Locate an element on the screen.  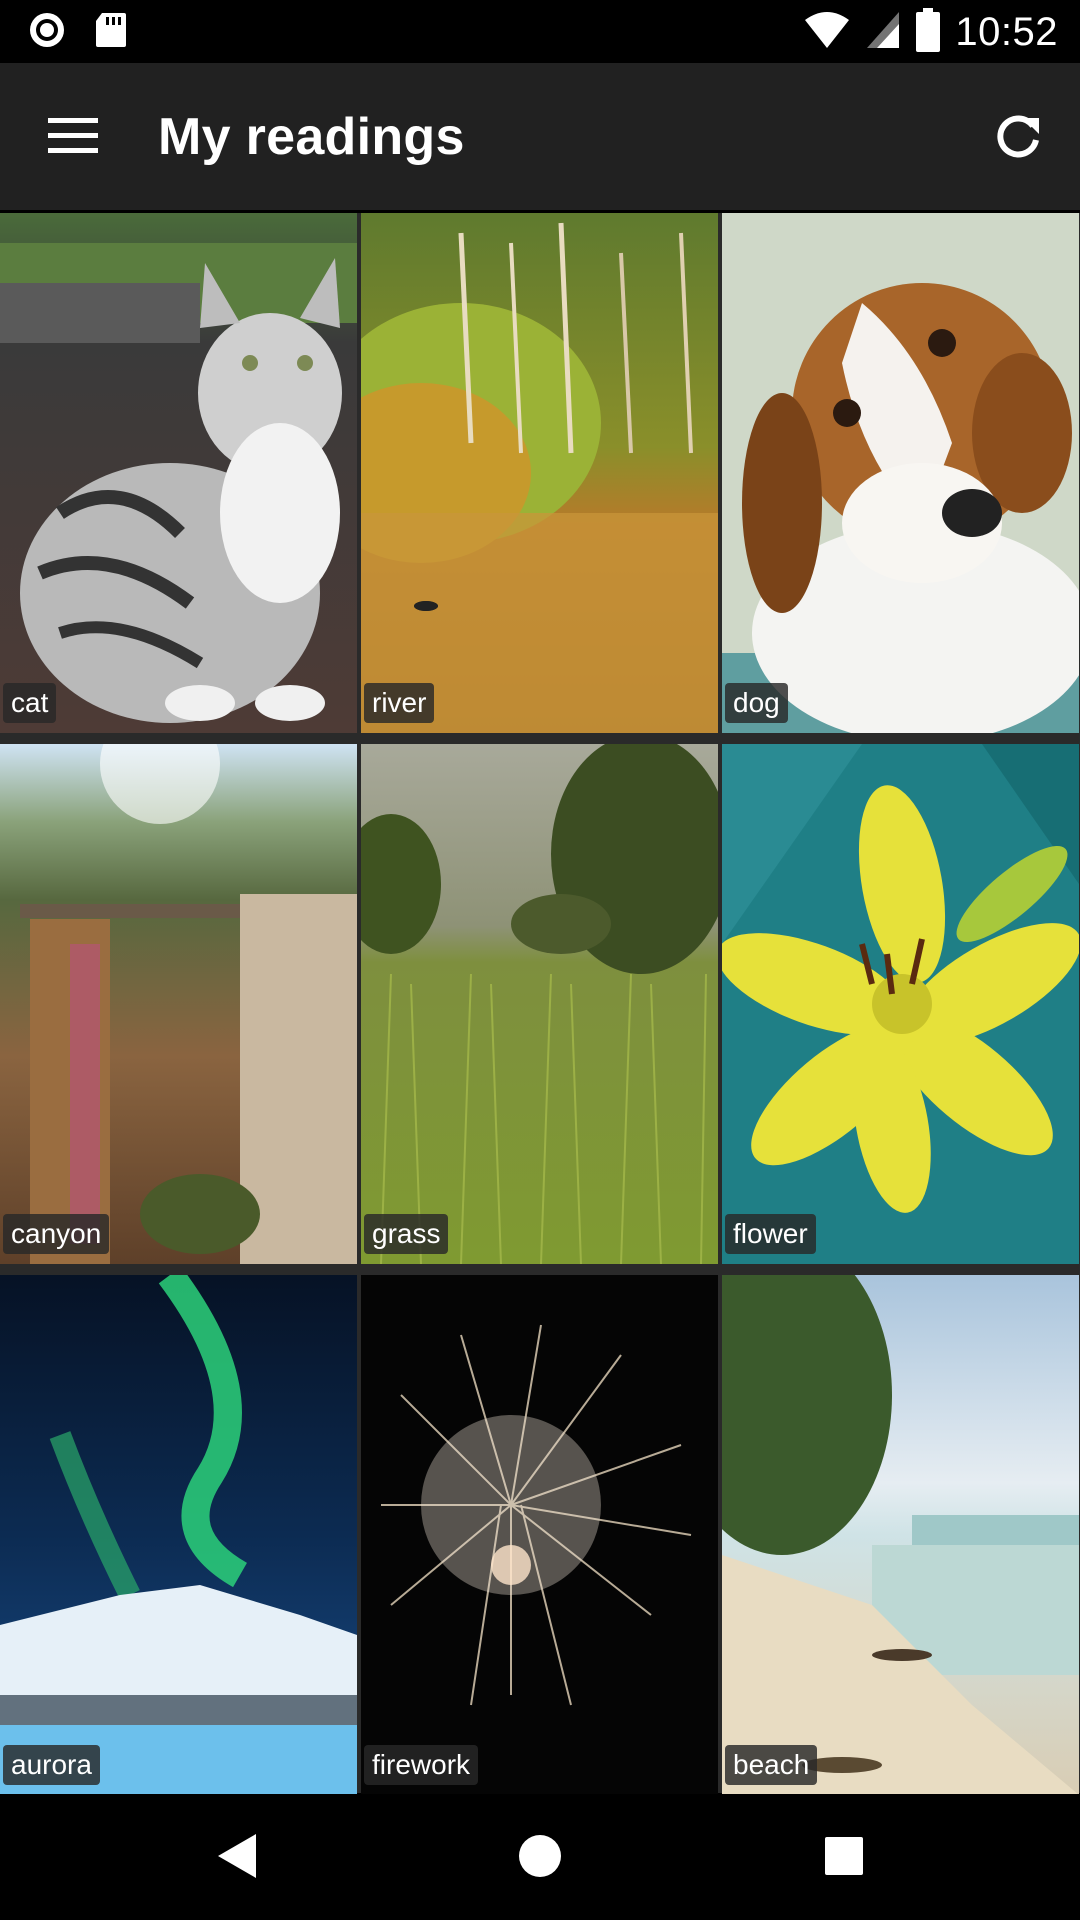
dog-image is located at coordinates (900, 473).